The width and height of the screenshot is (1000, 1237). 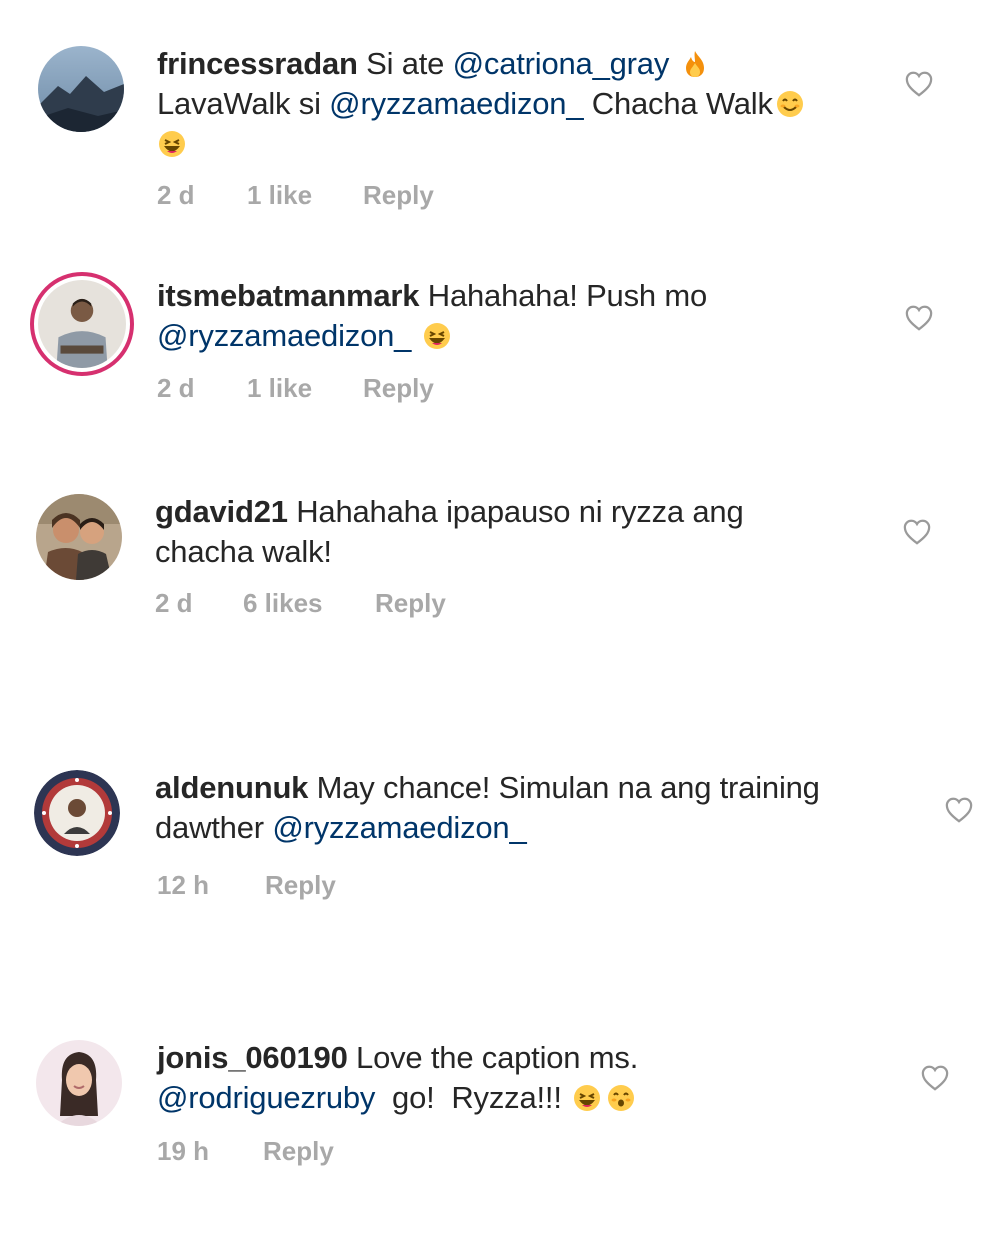 I want to click on comment-body: Love the caption ms., so click(x=497, y=1057).